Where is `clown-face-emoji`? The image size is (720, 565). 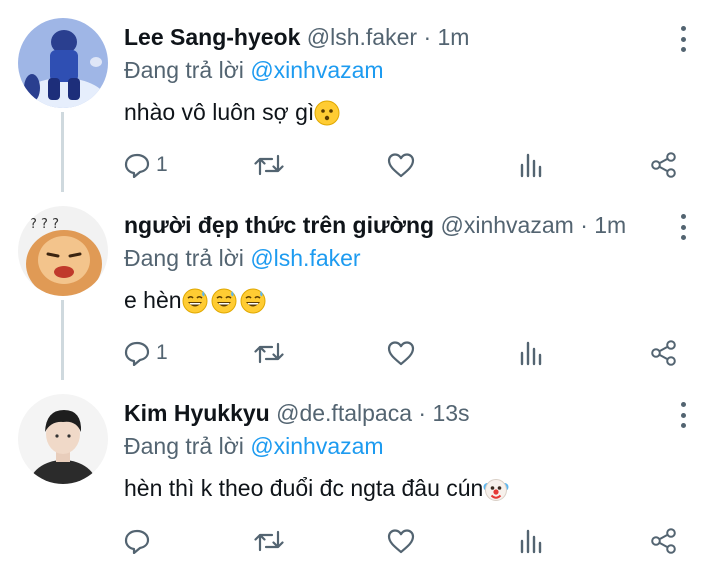 clown-face-emoji is located at coordinates (496, 489).